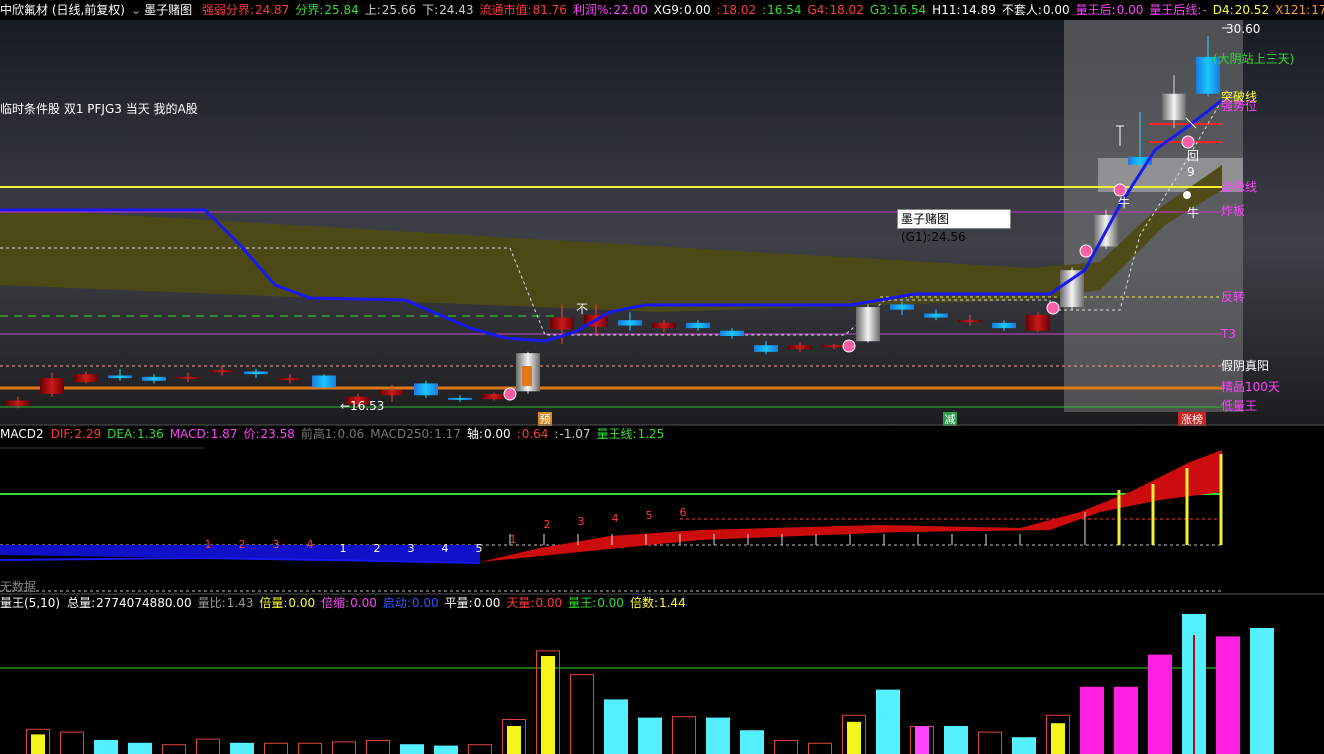  What do you see at coordinates (458, 603) in the screenshot?
I see `volume_panel-label: 平量:` at bounding box center [458, 603].